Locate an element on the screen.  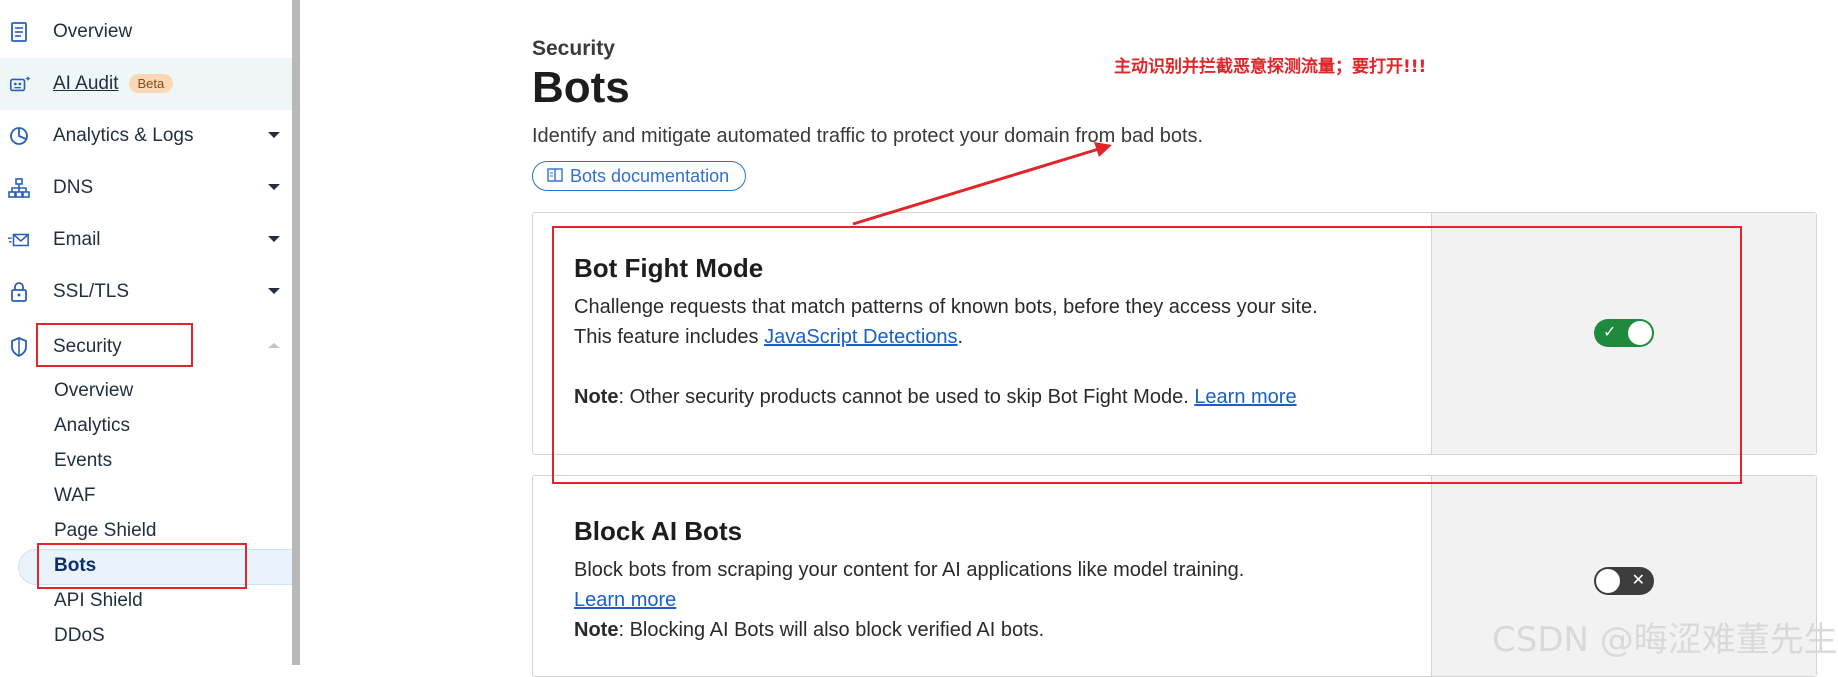
annotation-text: 主动识别并拦截恶意探测流量；要打开!!! is located at coordinates (1270, 67).